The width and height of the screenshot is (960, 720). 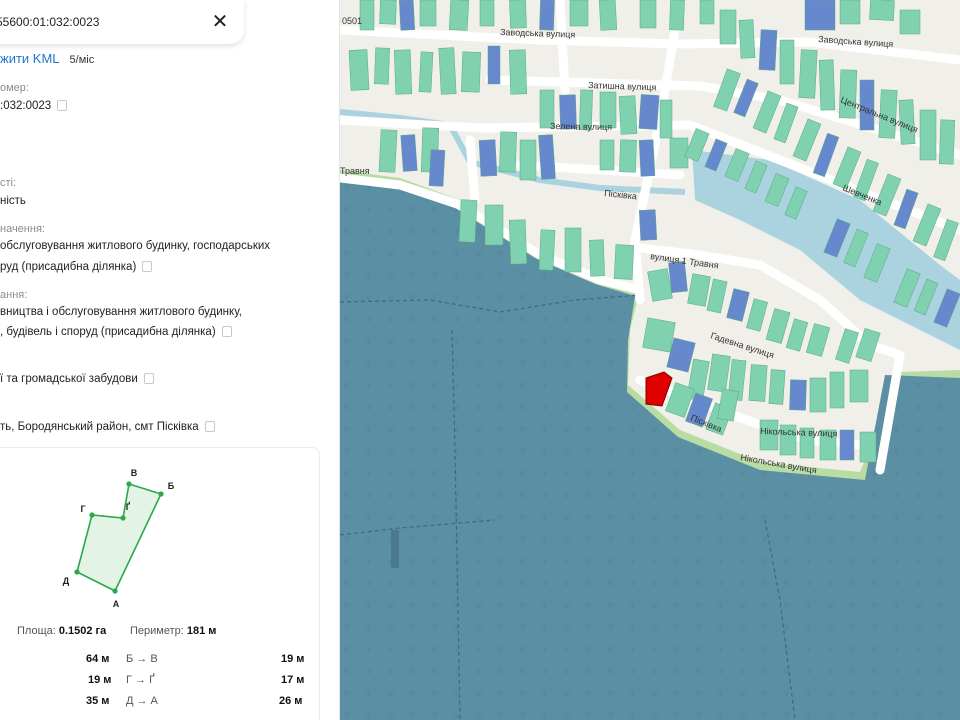 I want to click on segment-length: 17 м, so click(x=293, y=680).